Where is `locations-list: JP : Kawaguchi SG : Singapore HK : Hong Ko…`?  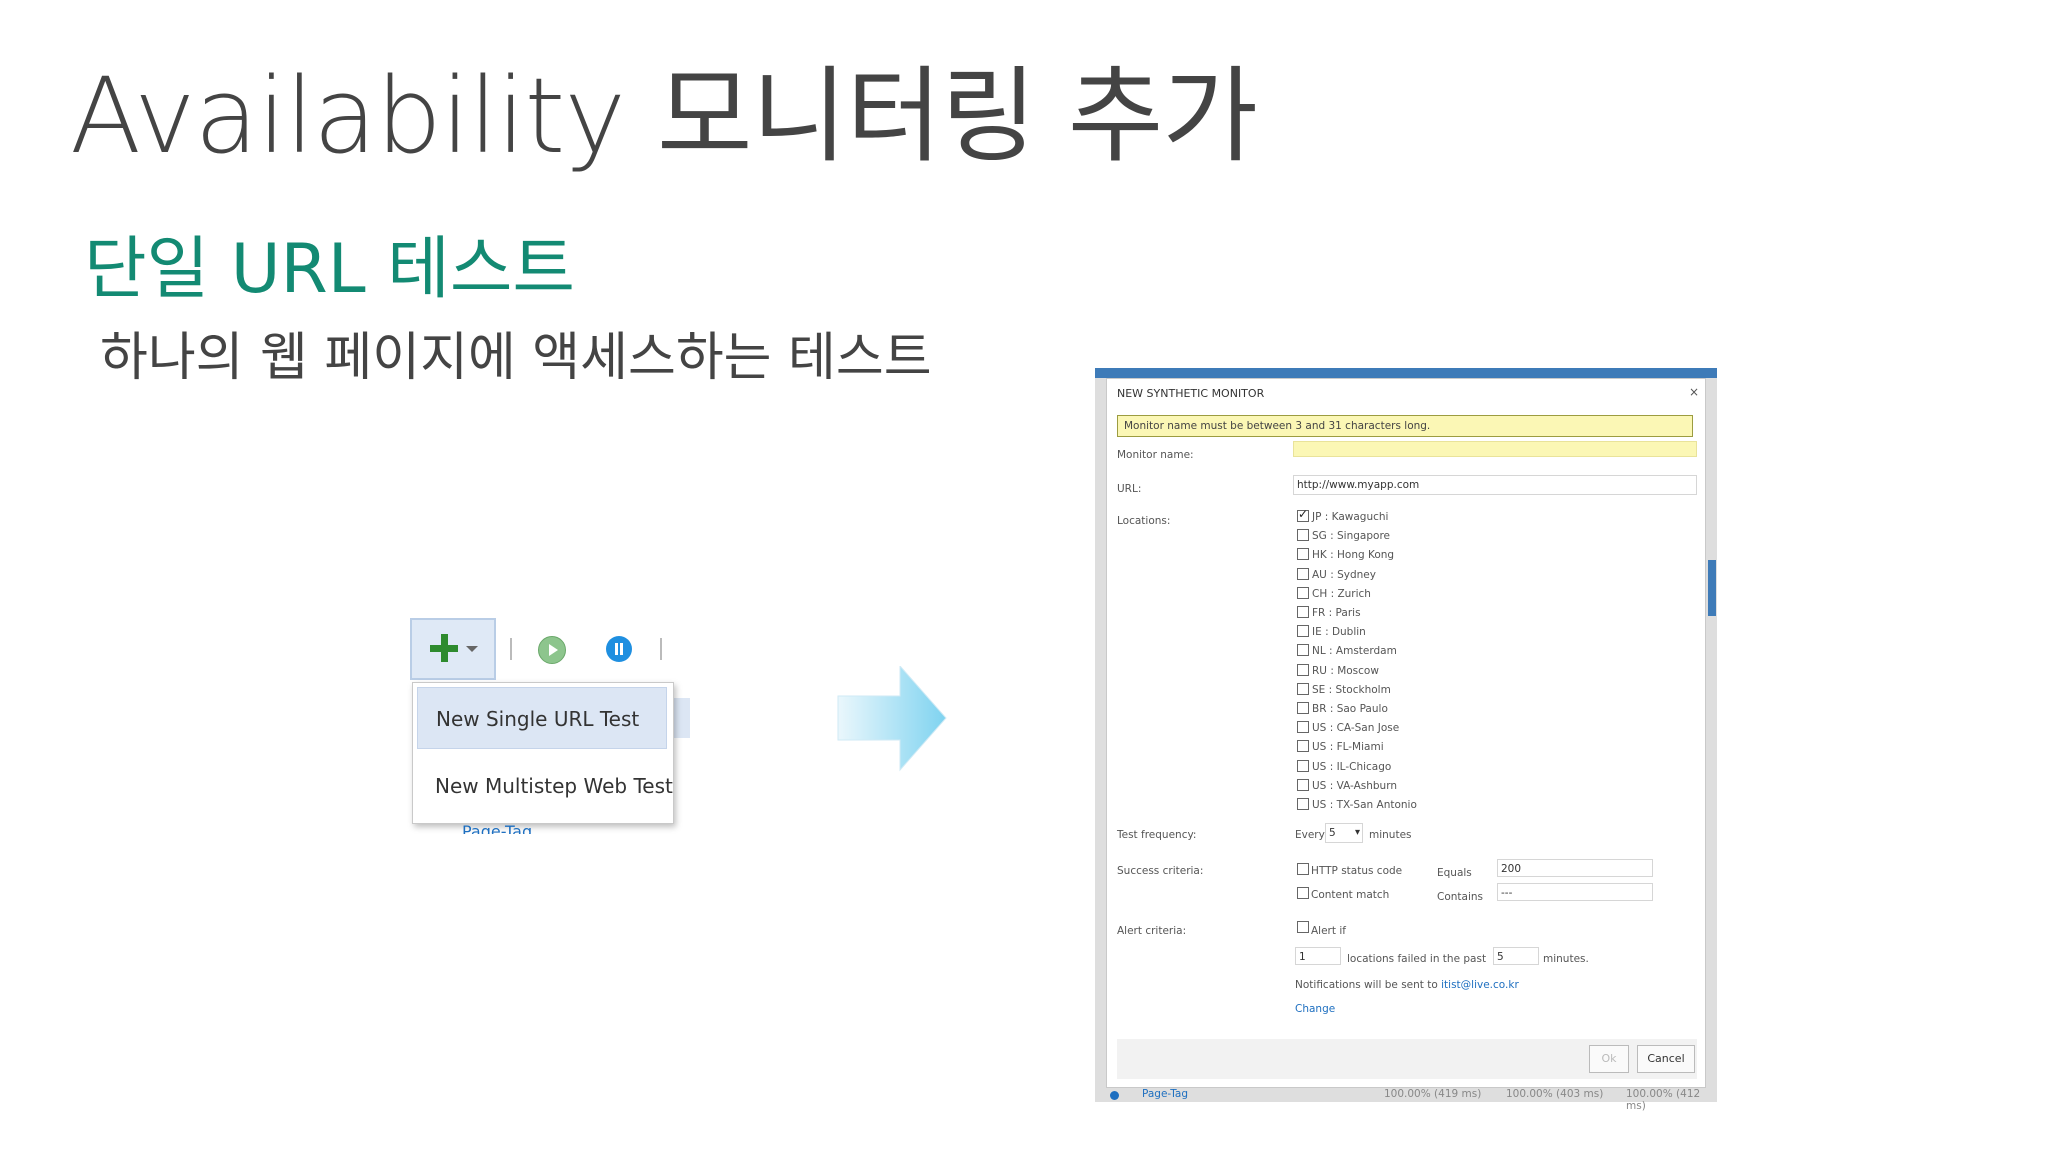 locations-list: JP : Kawaguchi SG : Singapore HK : Hong Ko… is located at coordinates (1397, 668).